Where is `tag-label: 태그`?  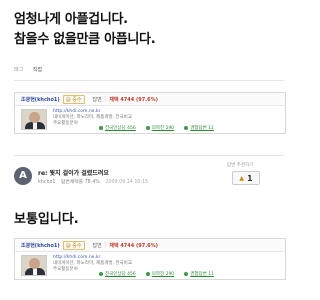 tag-label: 태그 is located at coordinates (19, 70).